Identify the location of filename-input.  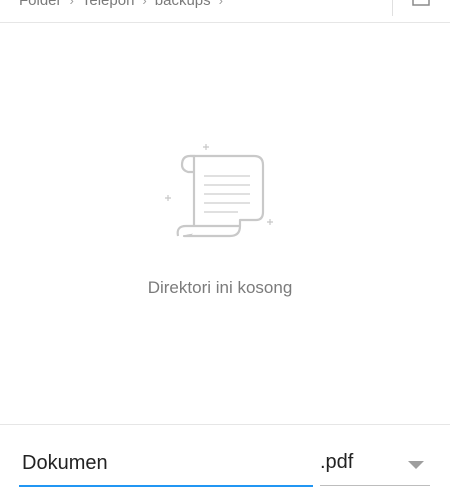
(165, 463).